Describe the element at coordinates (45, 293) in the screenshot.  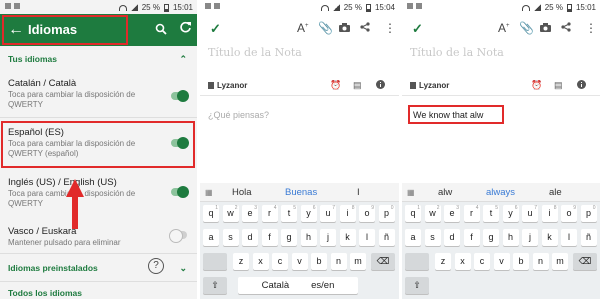
I see `section-all-languages: Todos los idiomas` at that location.